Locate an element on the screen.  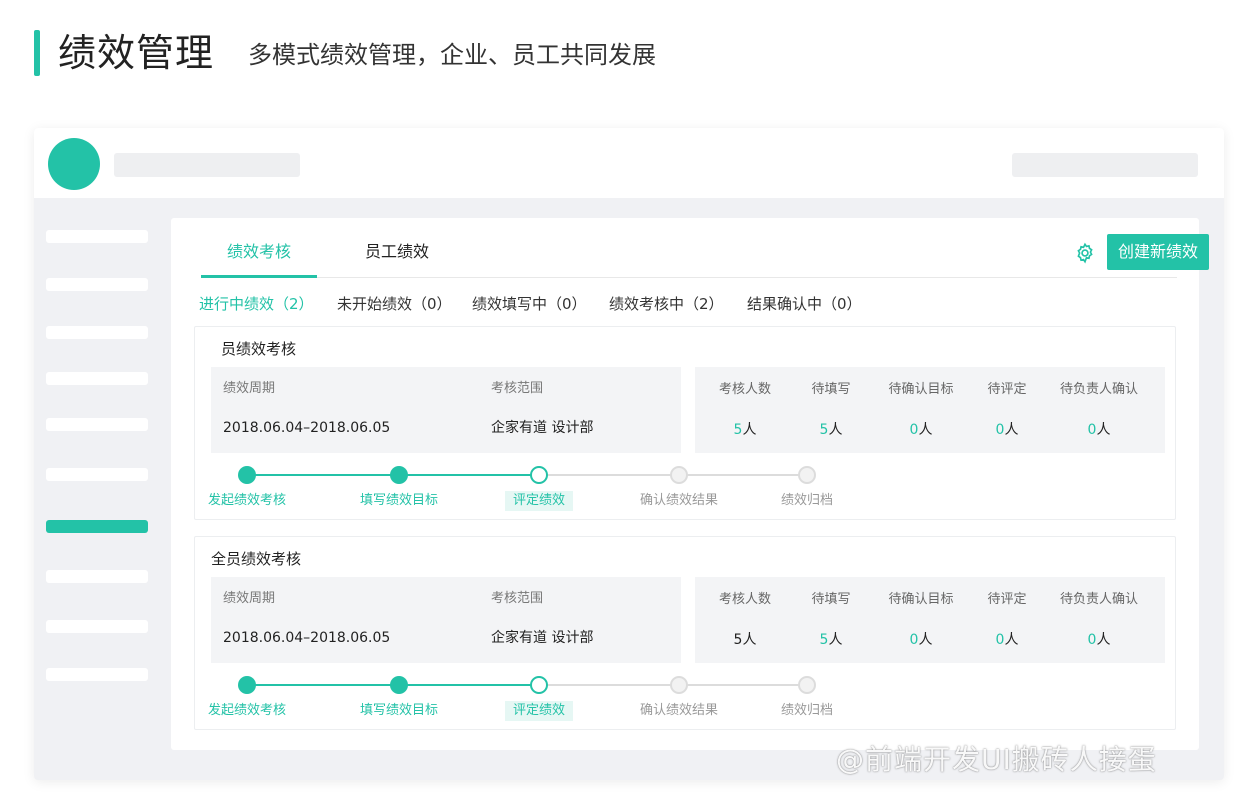
filter-confirming: 结果确认中（0） is located at coordinates (804, 304).